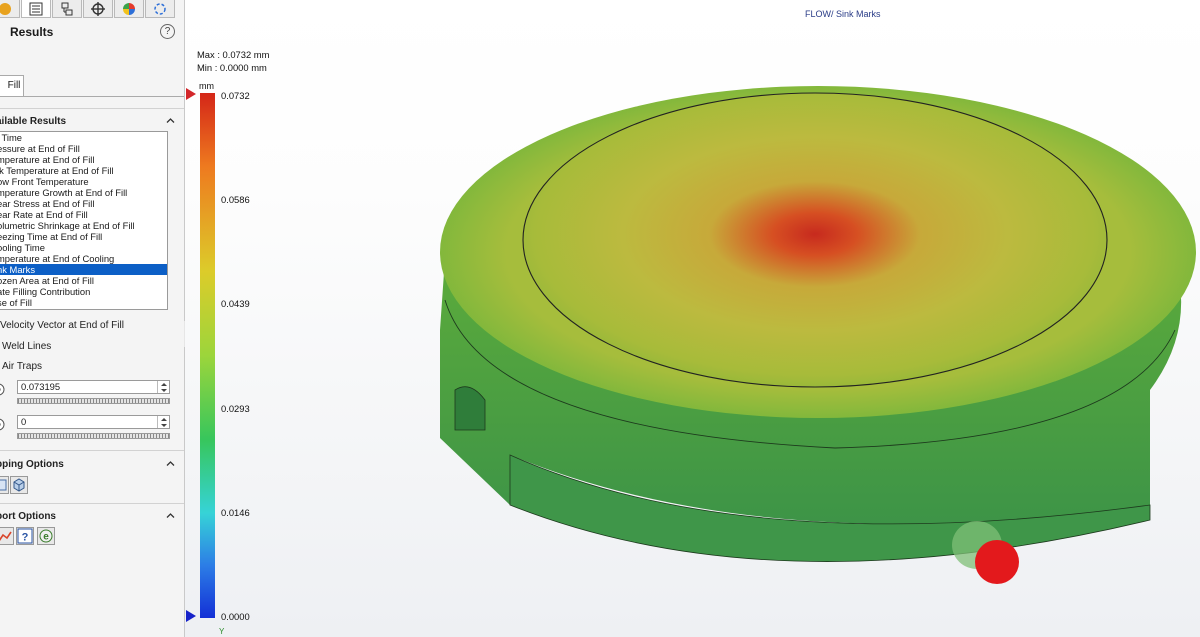  What do you see at coordinates (2, 389) in the screenshot?
I see `max-eye-icon` at bounding box center [2, 389].